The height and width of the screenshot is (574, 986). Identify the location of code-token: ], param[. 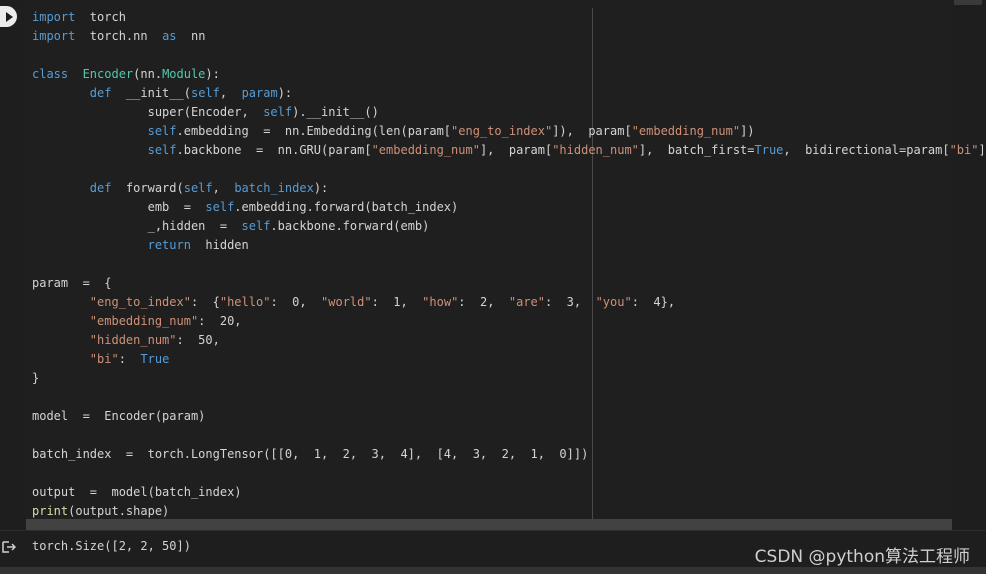
(516, 150).